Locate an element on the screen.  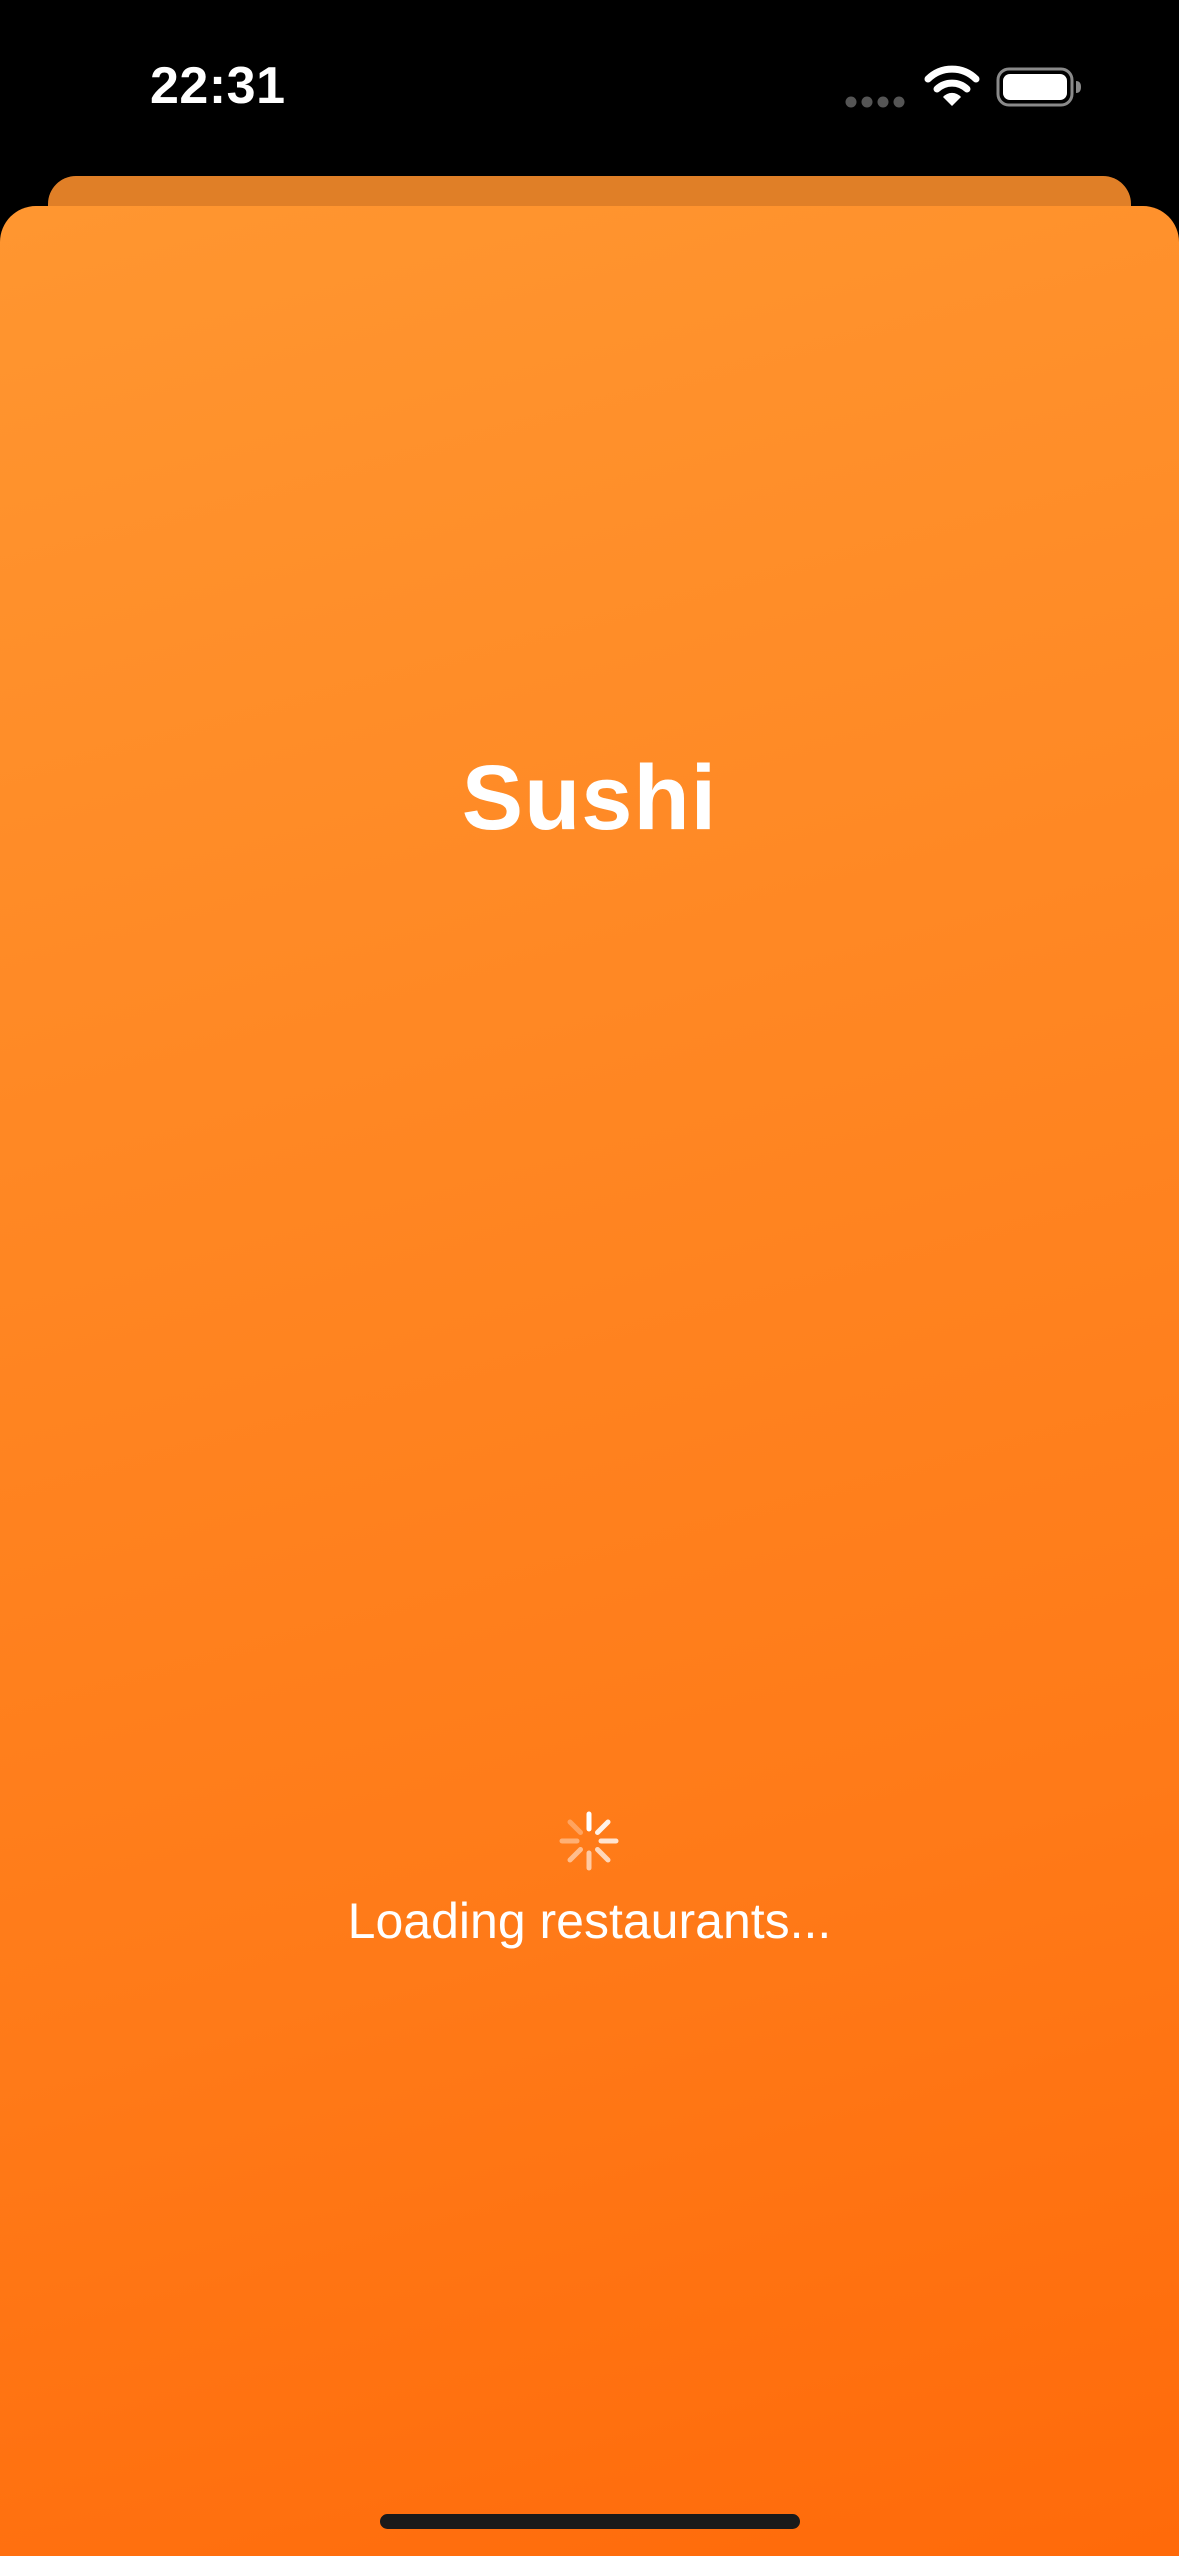
cellular-dots-icon is located at coordinates (875, 102).